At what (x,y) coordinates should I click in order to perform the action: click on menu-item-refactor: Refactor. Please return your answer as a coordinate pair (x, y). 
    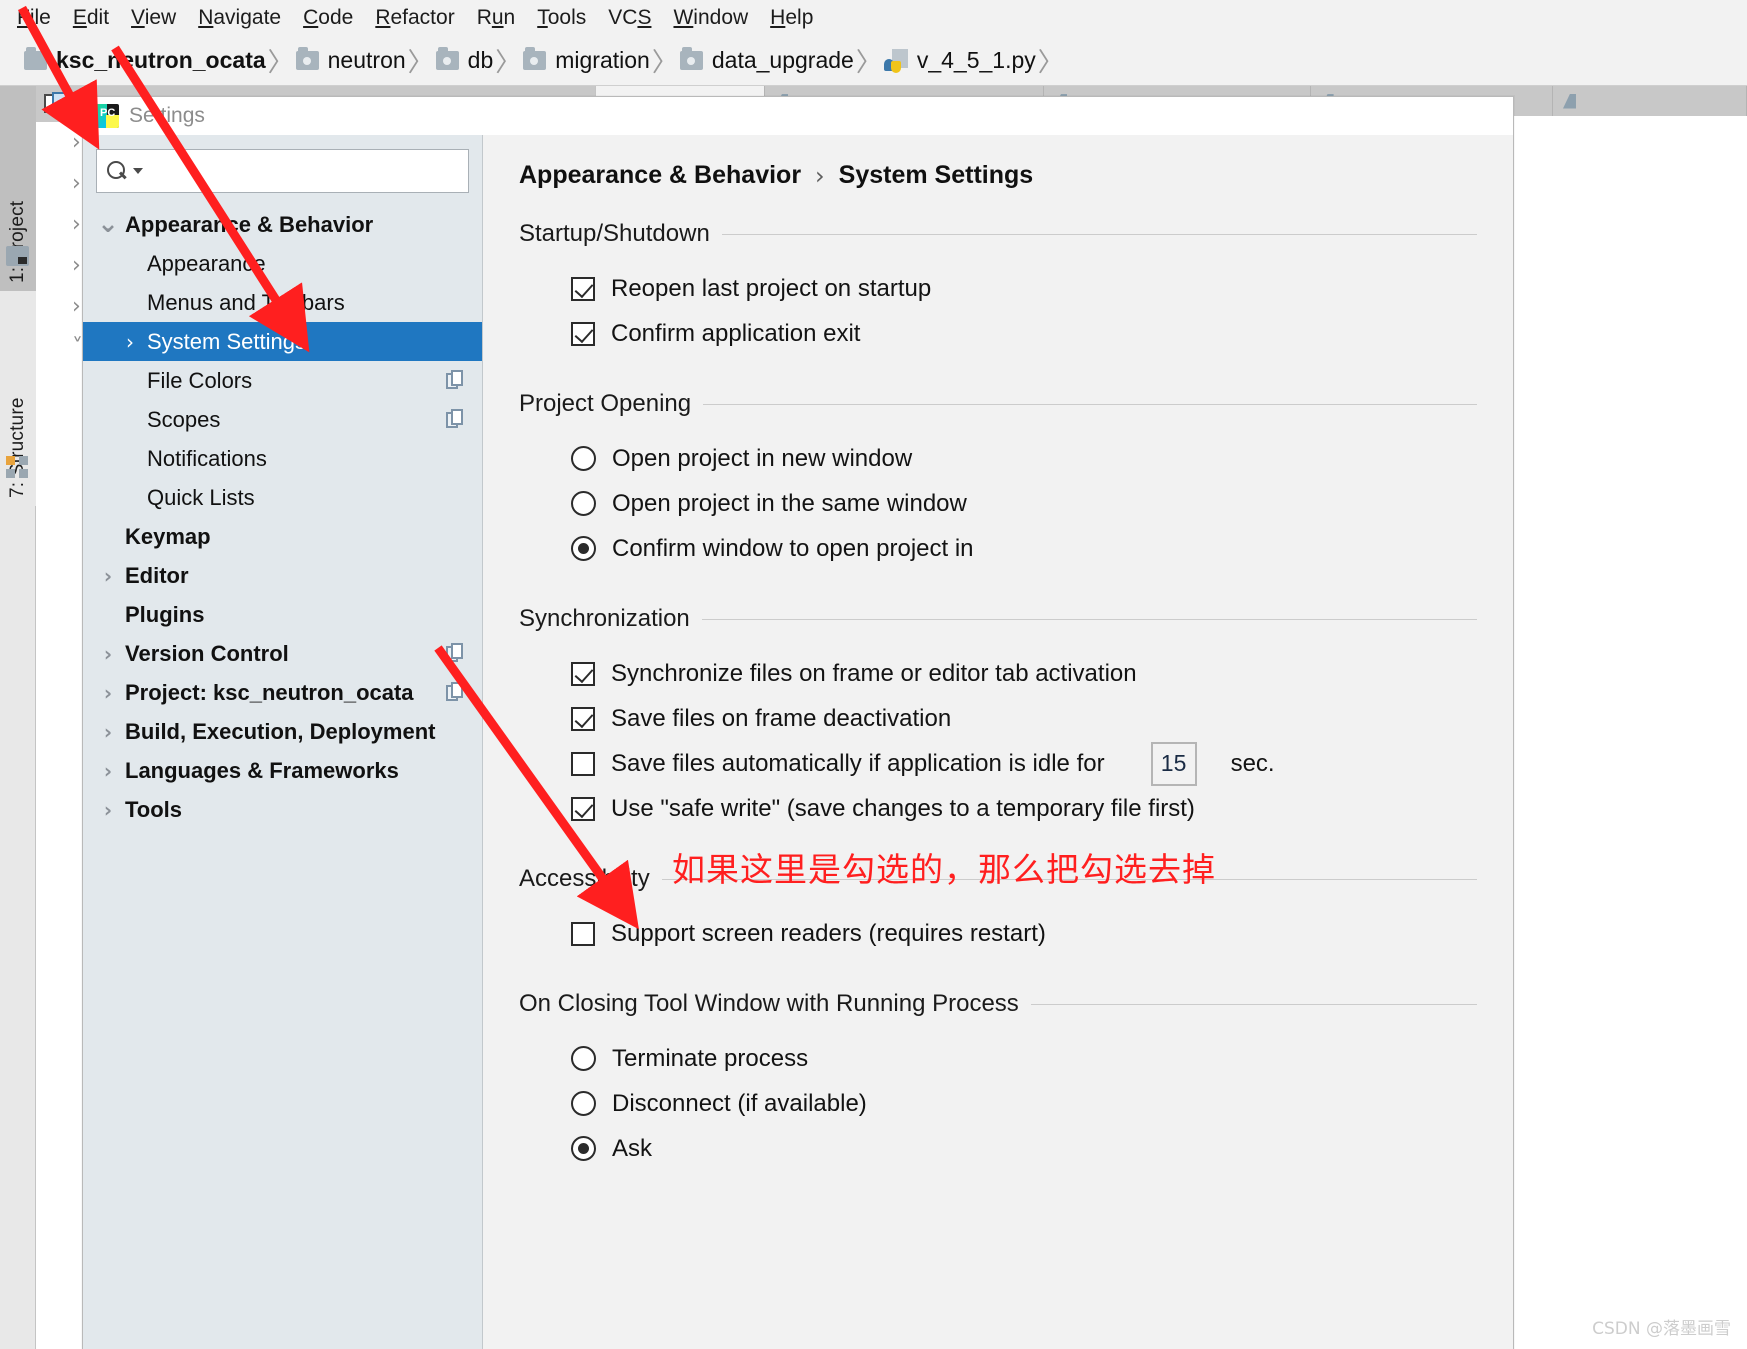
    Looking at the image, I should click on (414, 18).